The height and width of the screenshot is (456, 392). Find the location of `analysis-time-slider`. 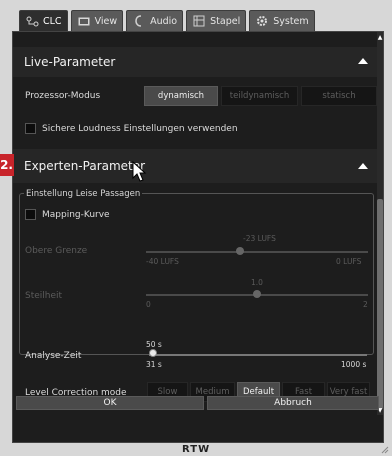

analysis-time-slider is located at coordinates (258, 355).